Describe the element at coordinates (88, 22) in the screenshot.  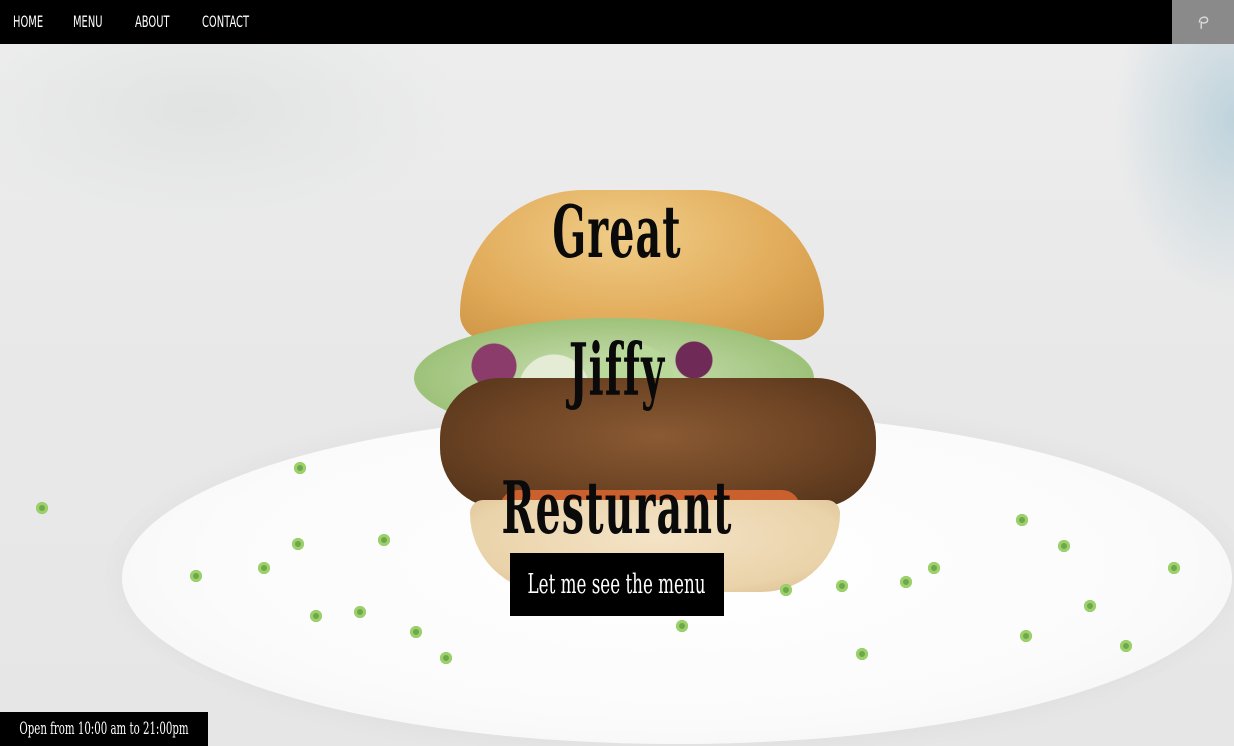
I see `nav-link-menu: MENU` at that location.